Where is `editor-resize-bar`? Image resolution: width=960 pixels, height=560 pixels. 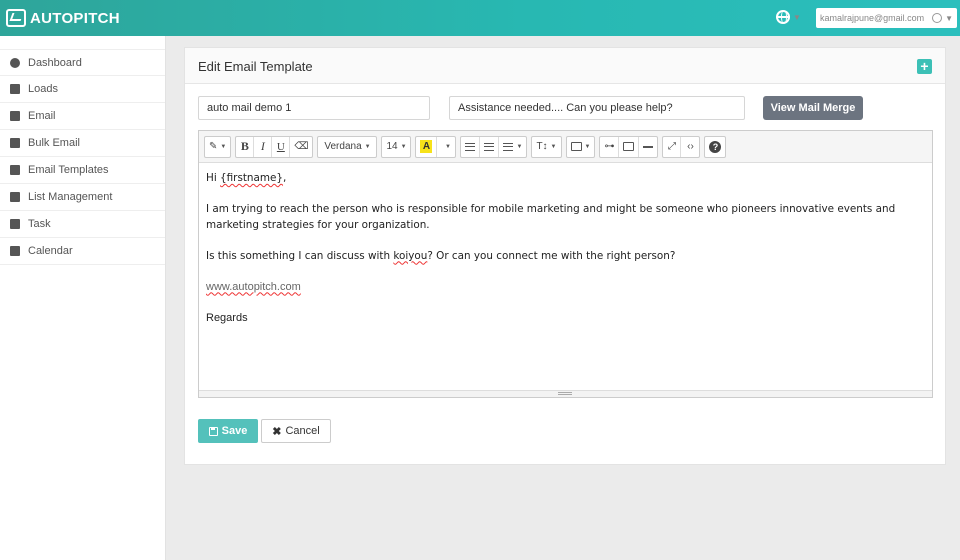 editor-resize-bar is located at coordinates (565, 393).